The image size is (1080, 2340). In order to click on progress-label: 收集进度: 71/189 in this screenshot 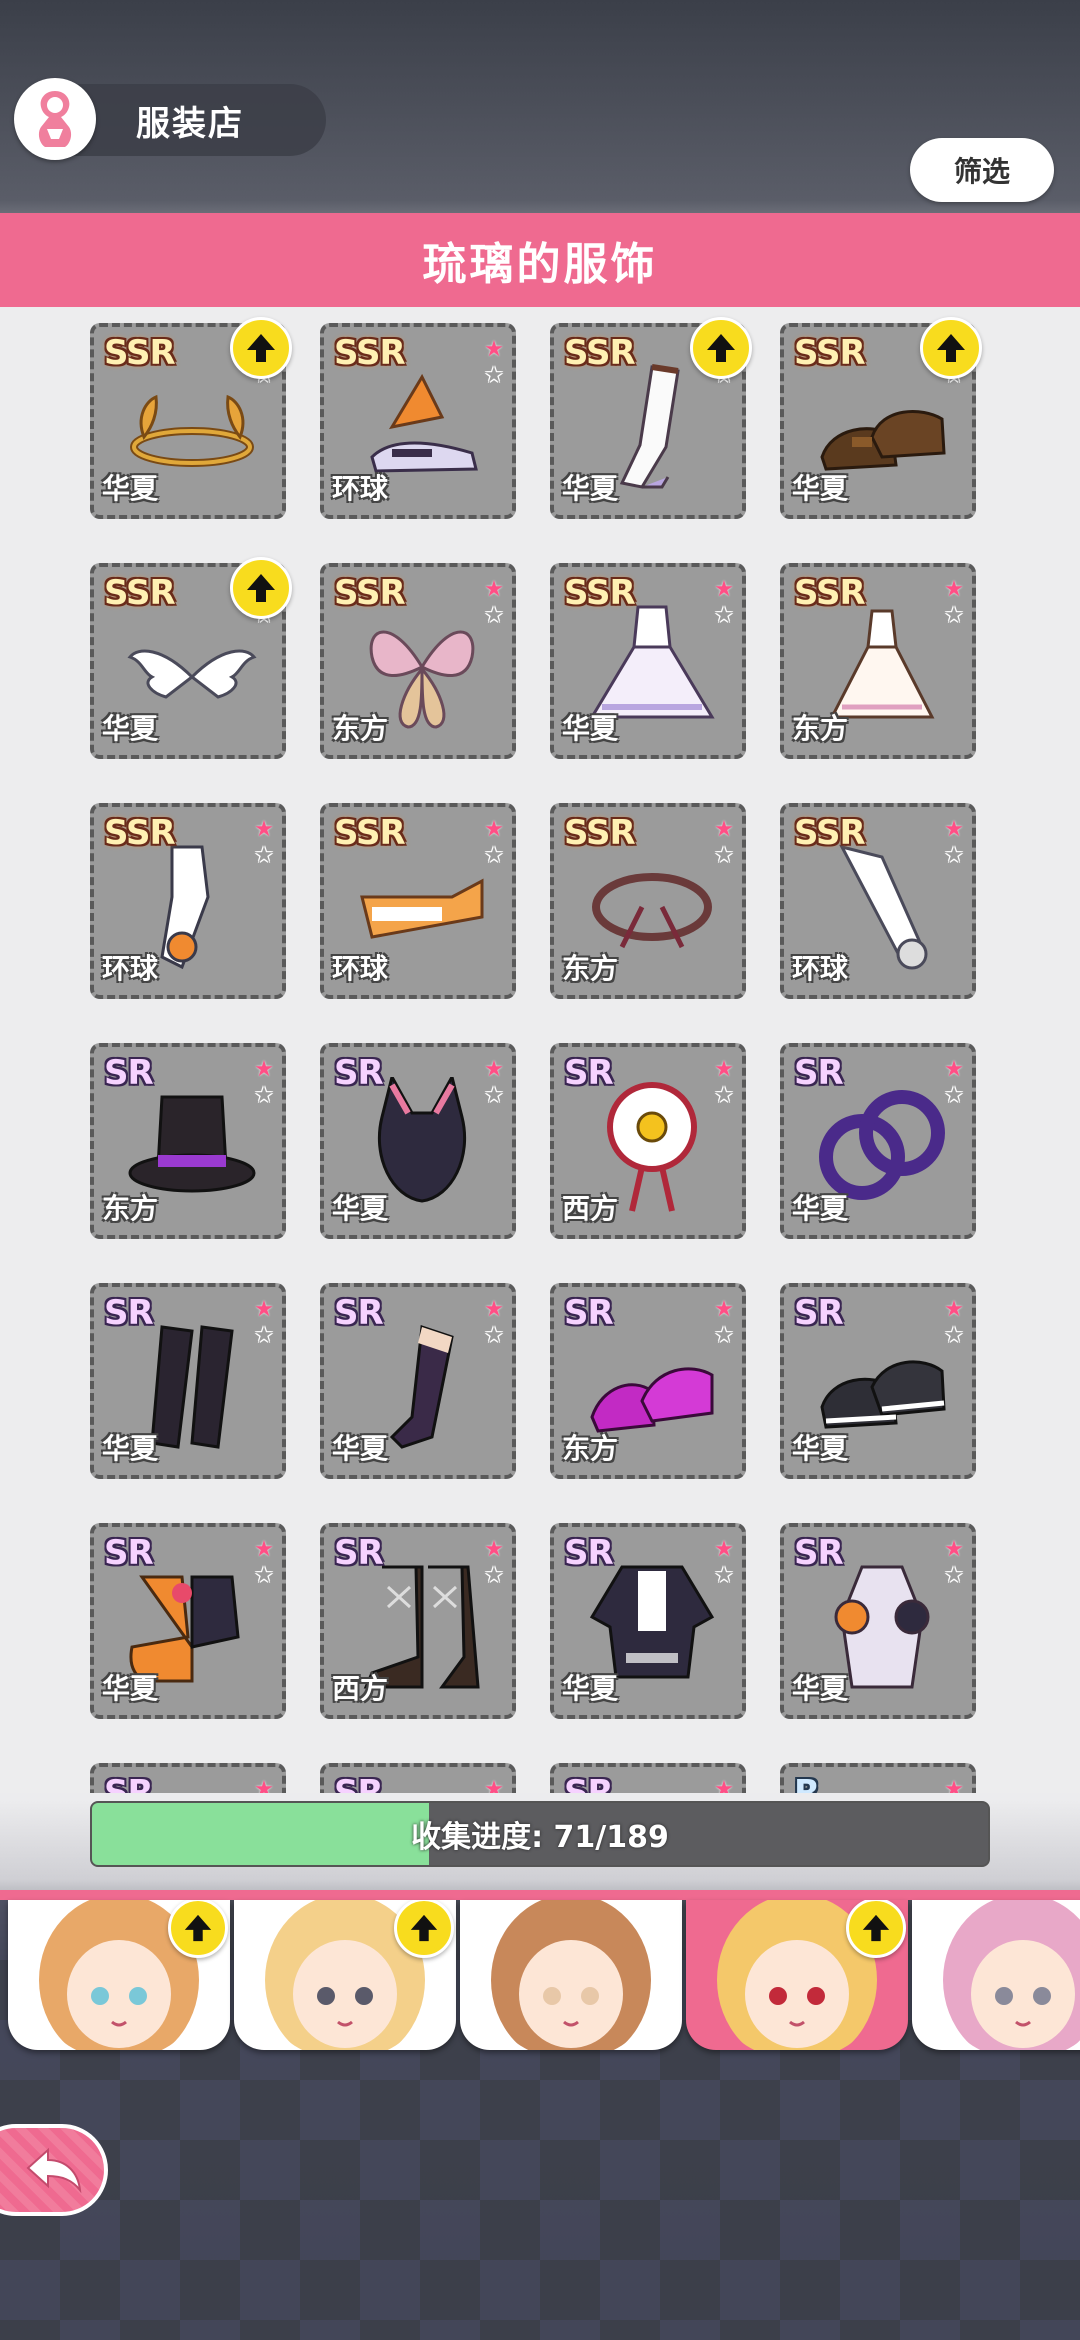, I will do `click(540, 1837)`.